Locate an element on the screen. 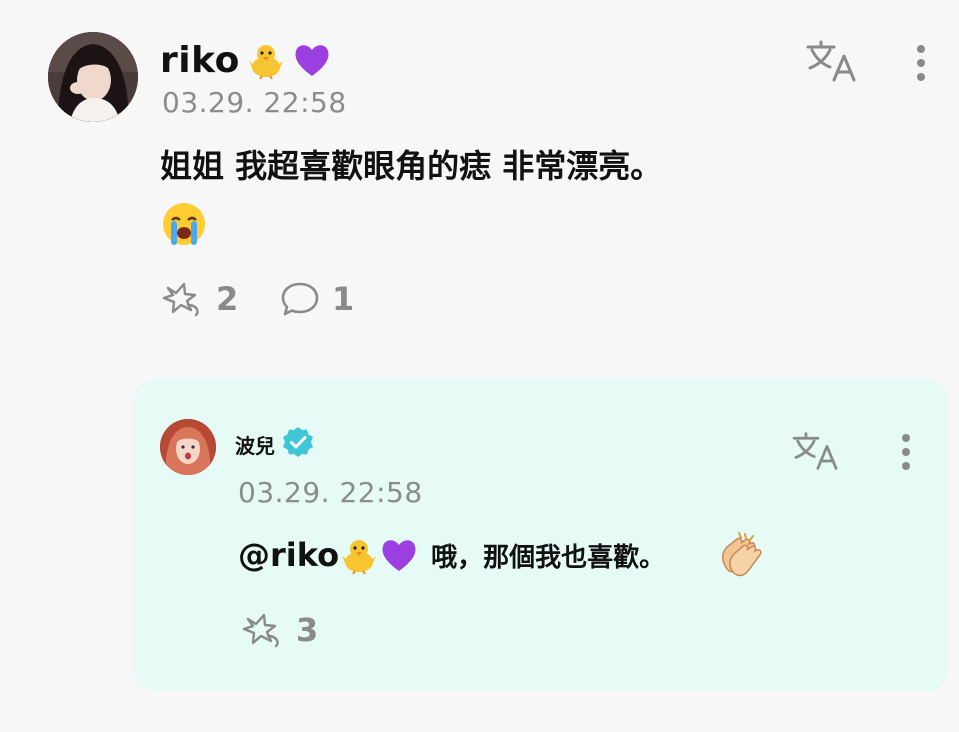 This screenshot has height=732, width=959. reply-translate-button is located at coordinates (816, 451).